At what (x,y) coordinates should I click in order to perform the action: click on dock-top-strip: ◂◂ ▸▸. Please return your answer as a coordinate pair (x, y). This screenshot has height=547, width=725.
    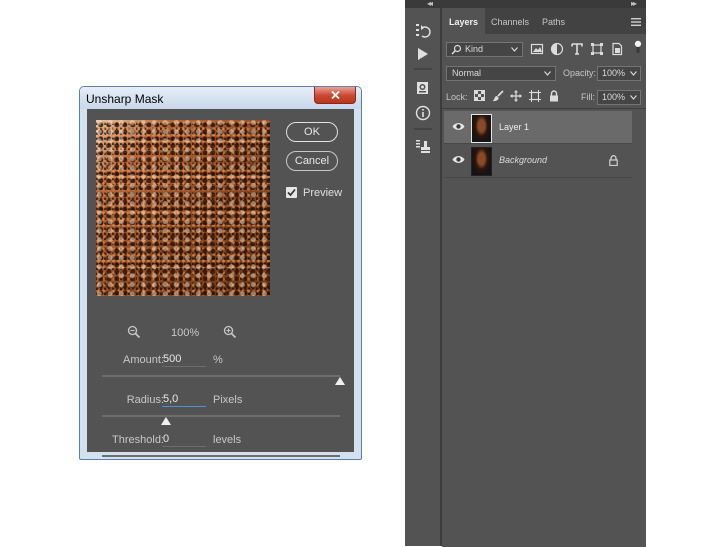
    Looking at the image, I should click on (525, 4).